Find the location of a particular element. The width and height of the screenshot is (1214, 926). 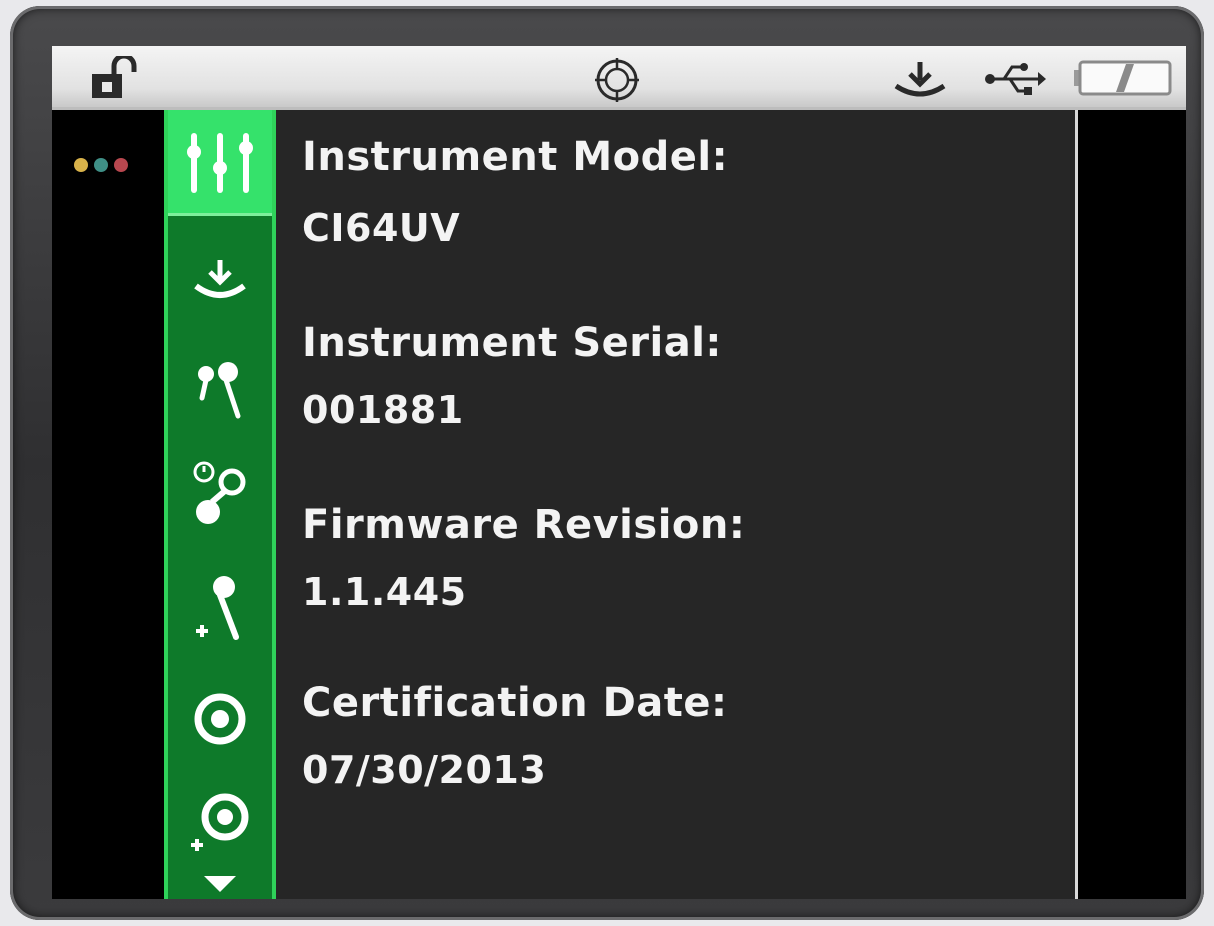

sidebar-item-probes is located at coordinates (220, 389).